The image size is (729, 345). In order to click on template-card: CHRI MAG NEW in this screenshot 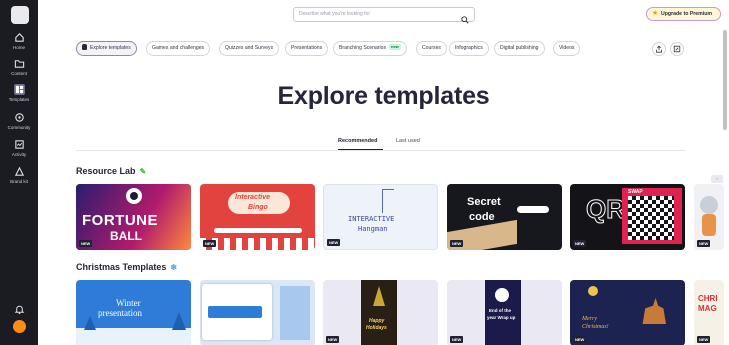, I will do `click(709, 312)`.